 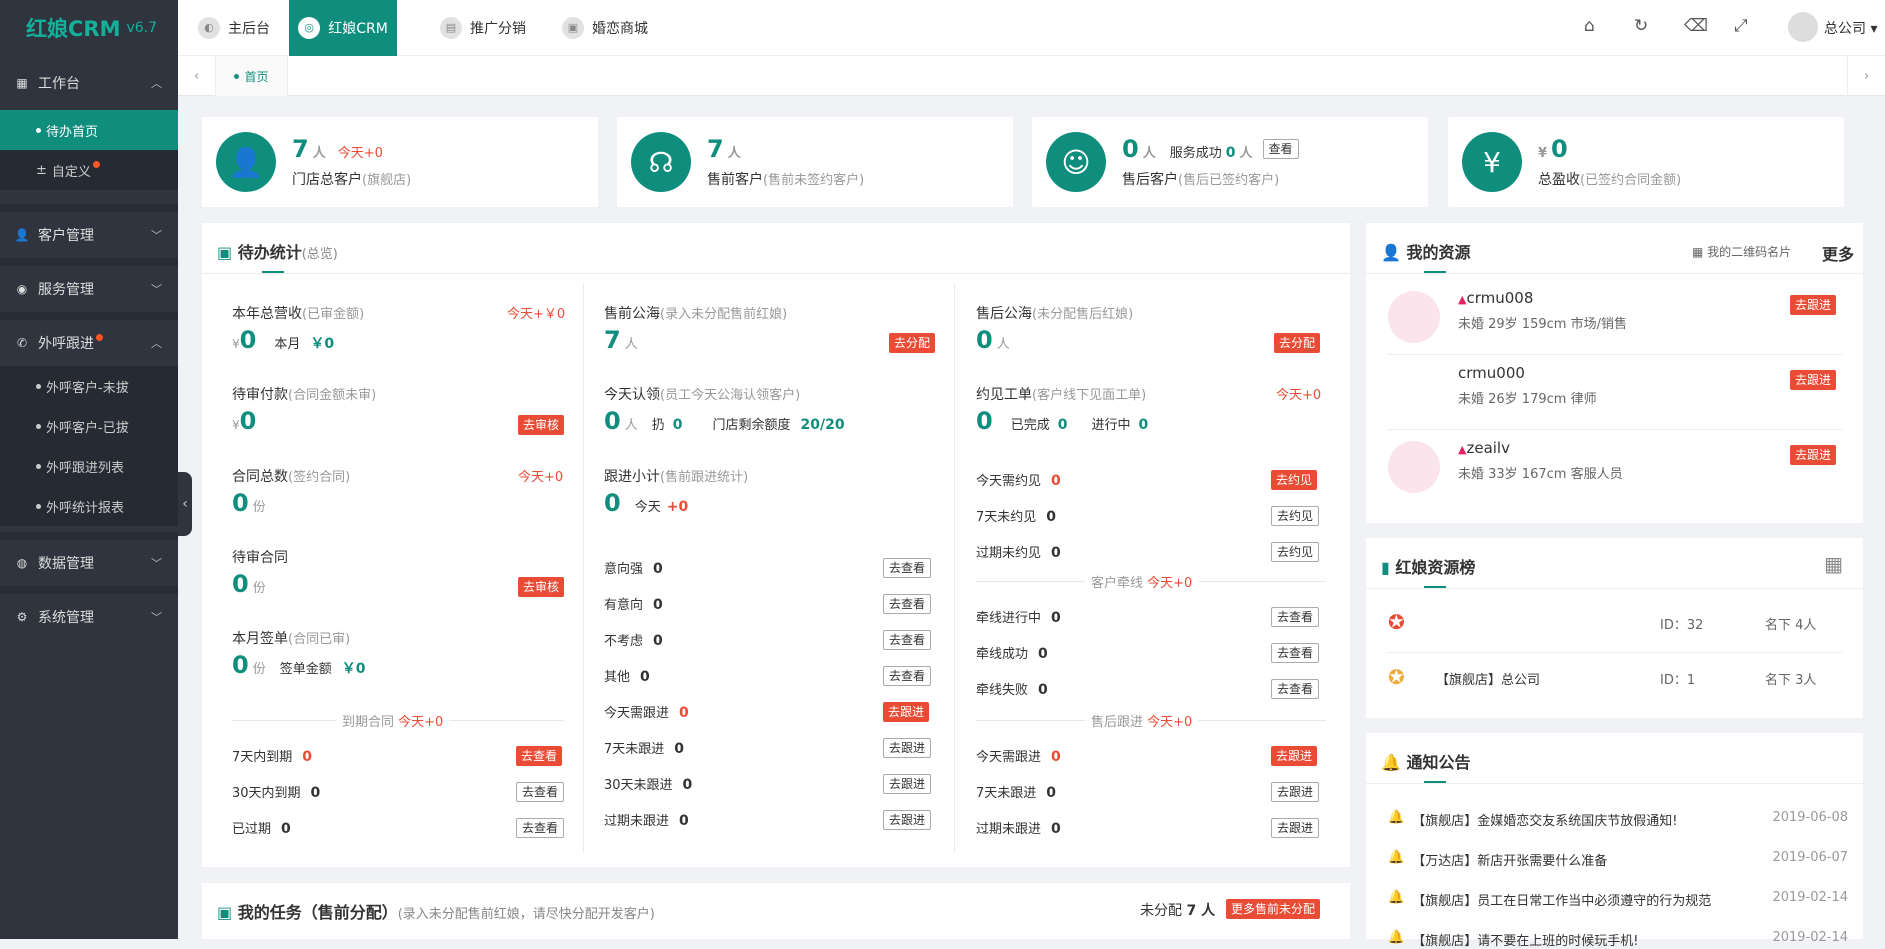 What do you see at coordinates (1641, 26) in the screenshot?
I see `refresh-icon: ↻` at bounding box center [1641, 26].